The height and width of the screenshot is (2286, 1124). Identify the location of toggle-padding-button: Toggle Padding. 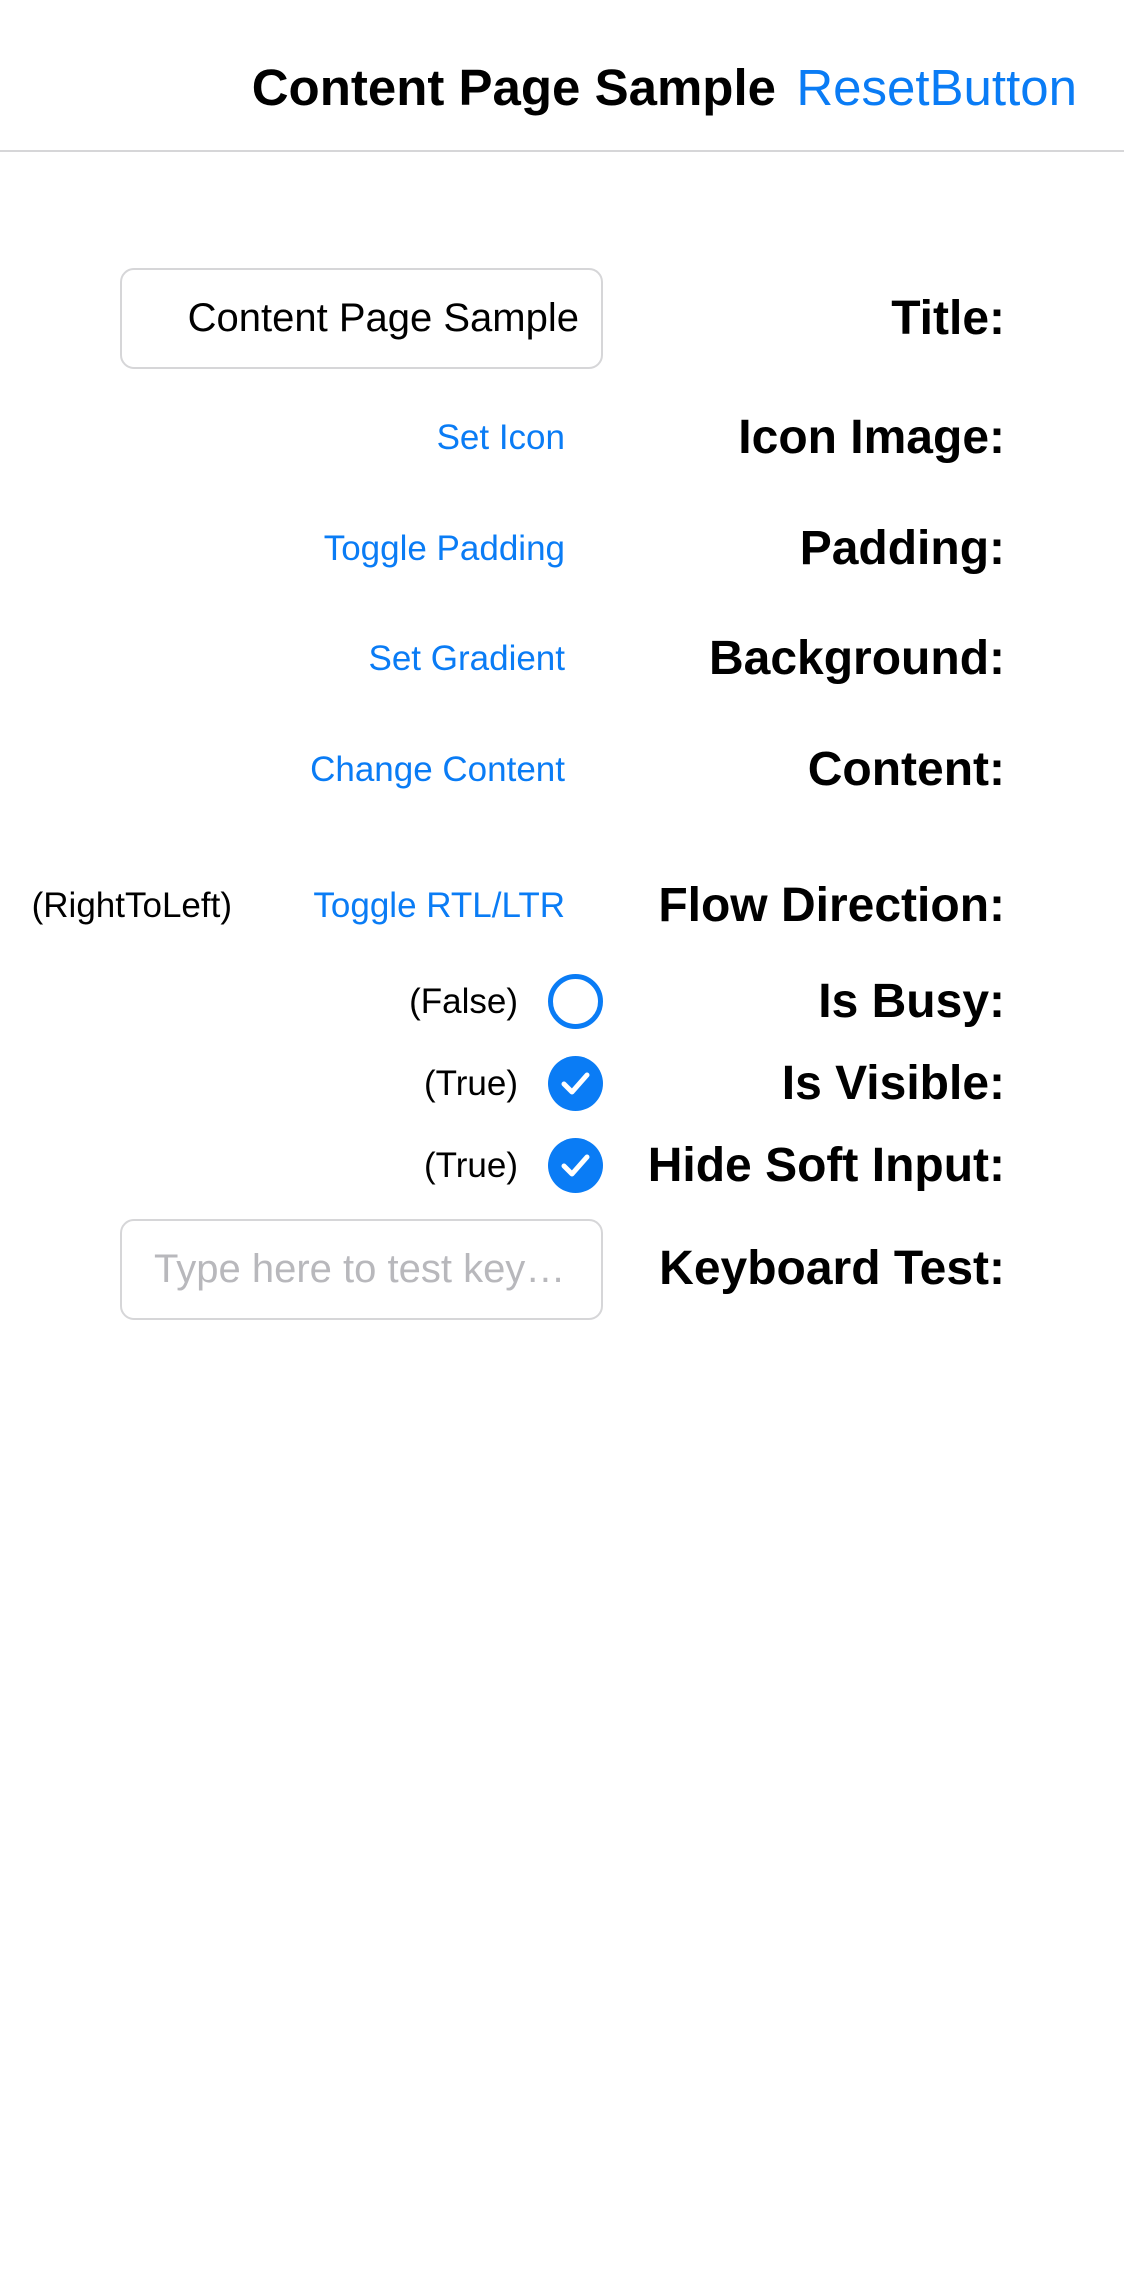
(444, 549).